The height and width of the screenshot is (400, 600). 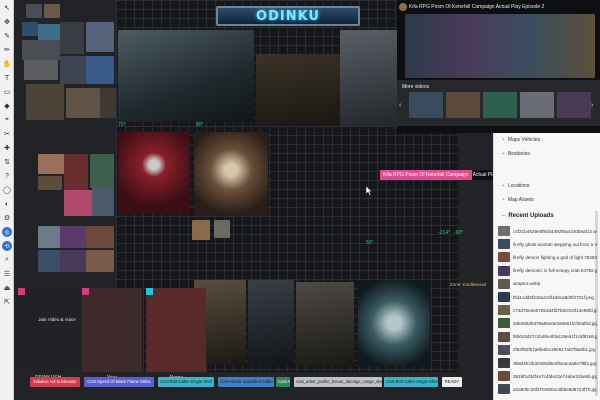 What do you see at coordinates (403, 7) in the screenshot?
I see `channel-avatar` at bounding box center [403, 7].